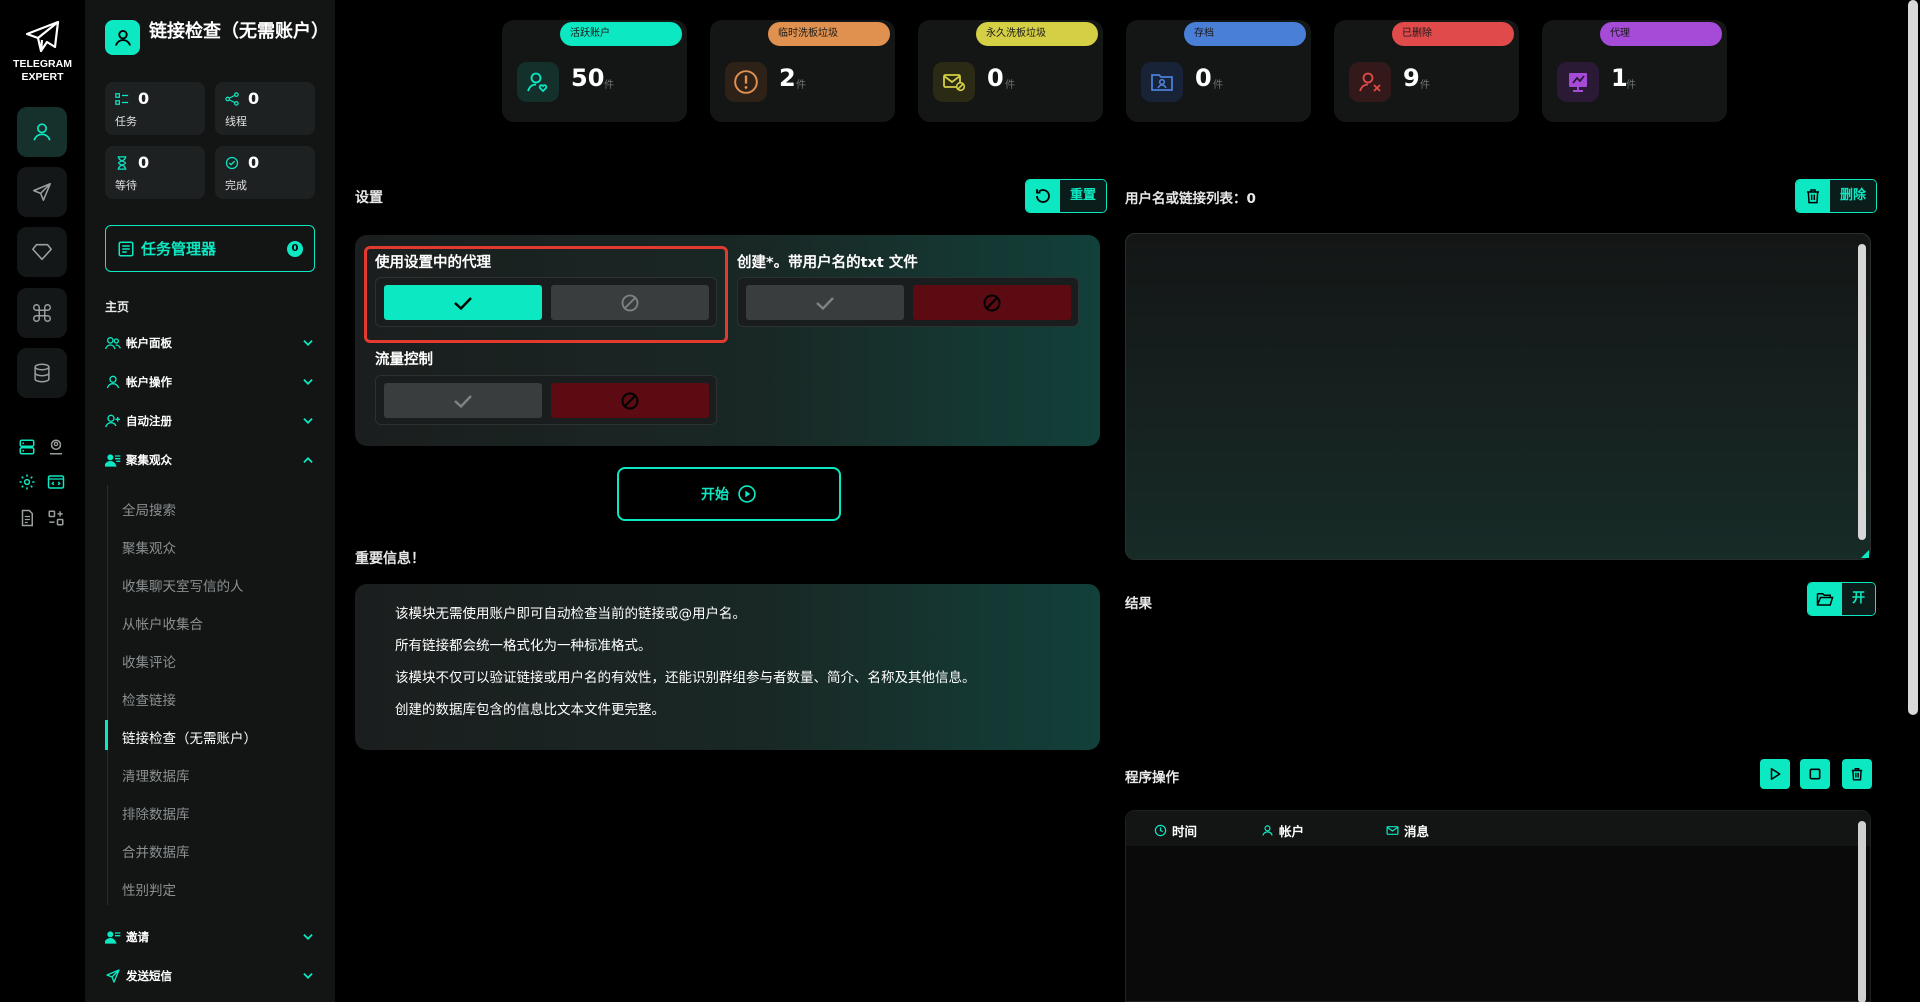 The height and width of the screenshot is (1002, 1920). I want to click on log-scrollbar, so click(1862, 911).